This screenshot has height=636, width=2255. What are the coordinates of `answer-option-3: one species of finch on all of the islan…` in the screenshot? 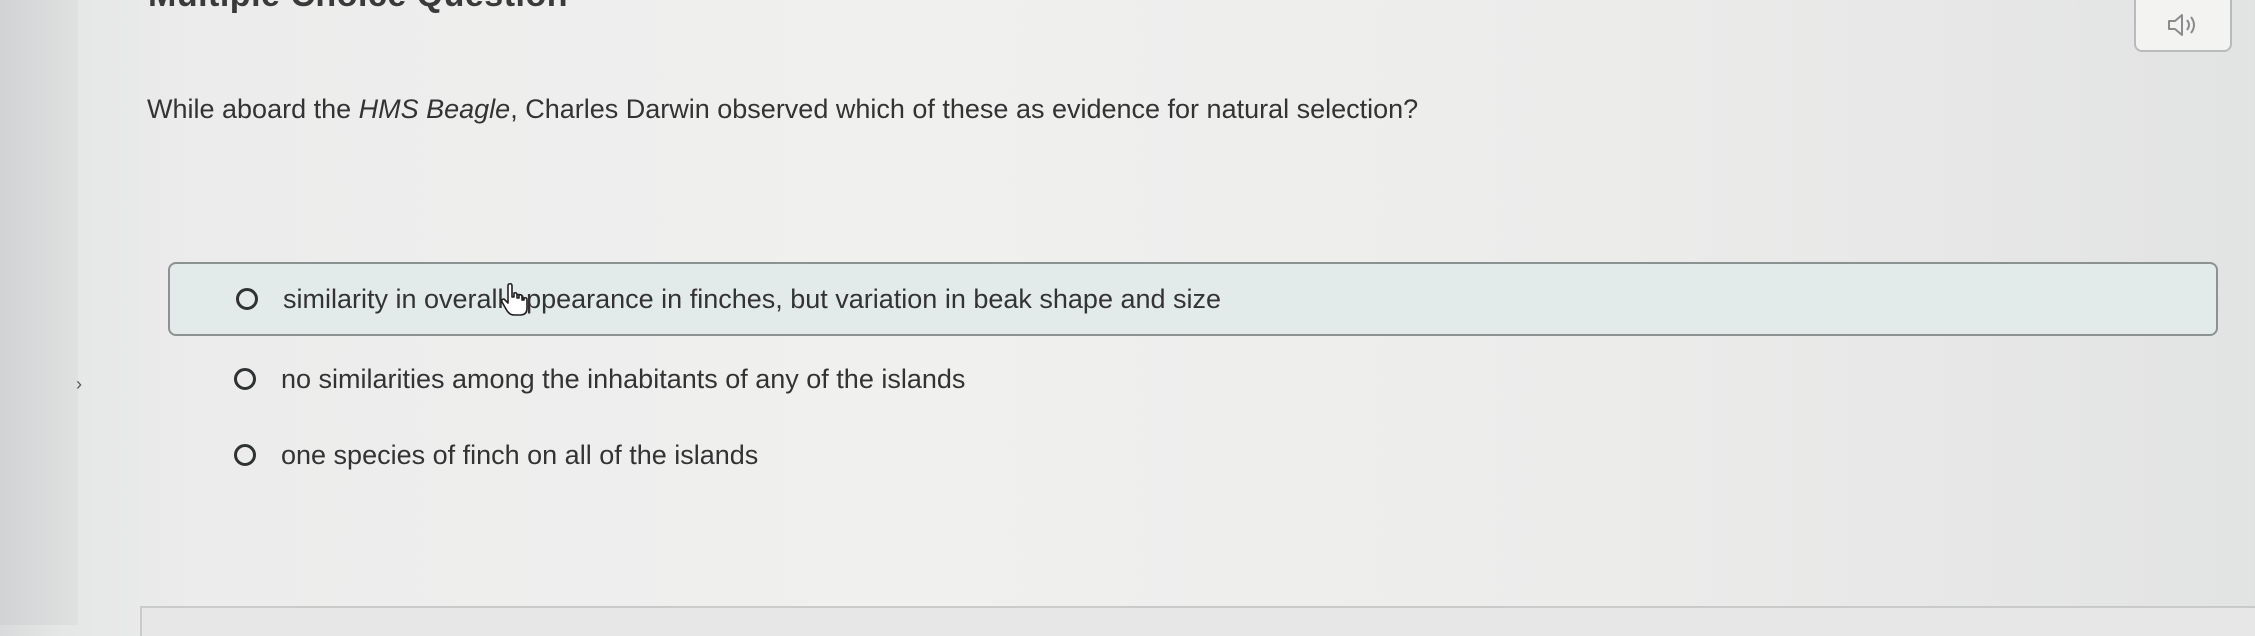 It's located at (1193, 455).